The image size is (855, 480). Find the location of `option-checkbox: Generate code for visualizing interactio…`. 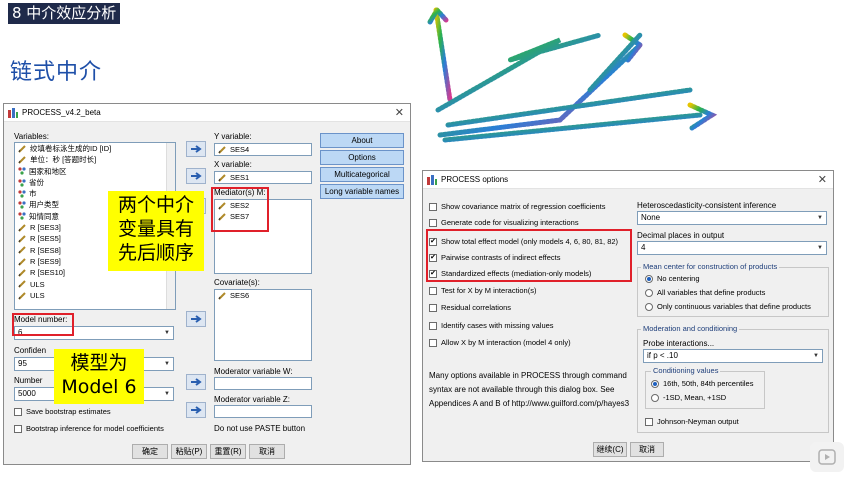

option-checkbox: Generate code for visualizing interactio… is located at coordinates (504, 222).